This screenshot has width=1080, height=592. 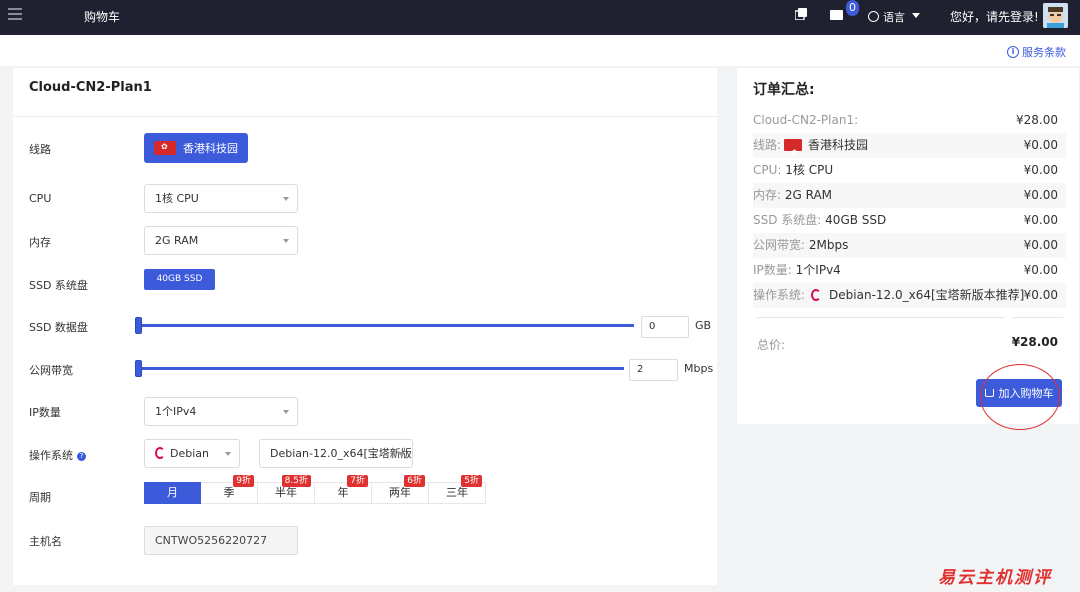 What do you see at coordinates (57, 455) in the screenshot?
I see `os-label: 操作系统?` at bounding box center [57, 455].